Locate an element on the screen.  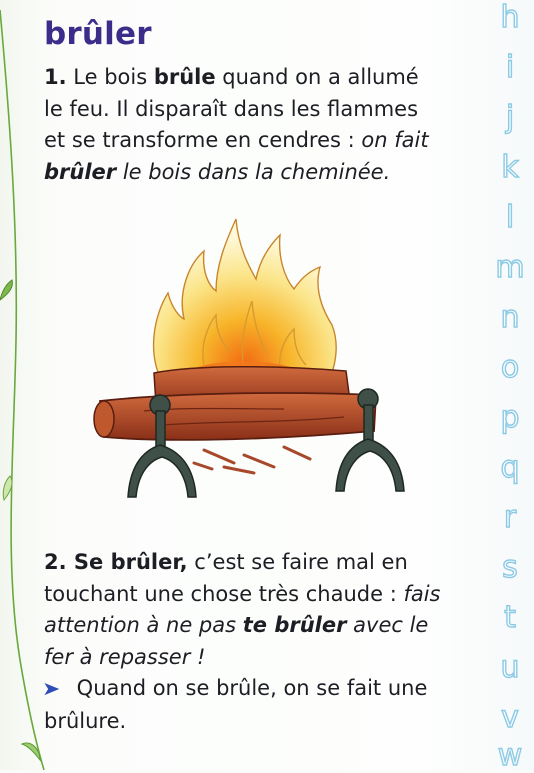
example-text: le bois dans la cheminée. is located at coordinates (253, 171).